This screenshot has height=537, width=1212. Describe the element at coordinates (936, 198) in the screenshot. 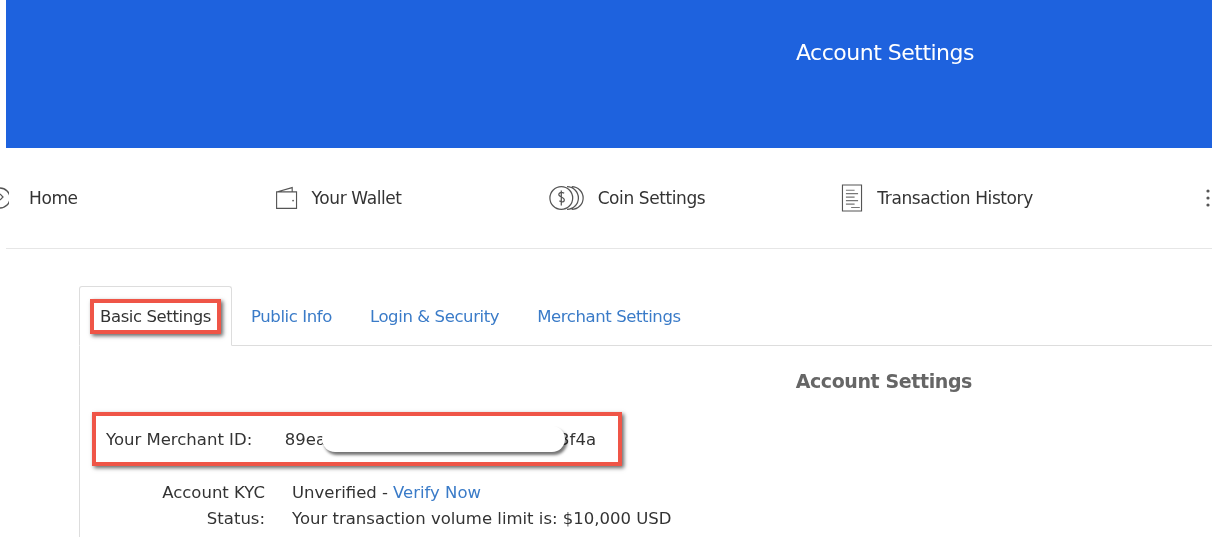

I see `nav-link: Transaction History` at that location.